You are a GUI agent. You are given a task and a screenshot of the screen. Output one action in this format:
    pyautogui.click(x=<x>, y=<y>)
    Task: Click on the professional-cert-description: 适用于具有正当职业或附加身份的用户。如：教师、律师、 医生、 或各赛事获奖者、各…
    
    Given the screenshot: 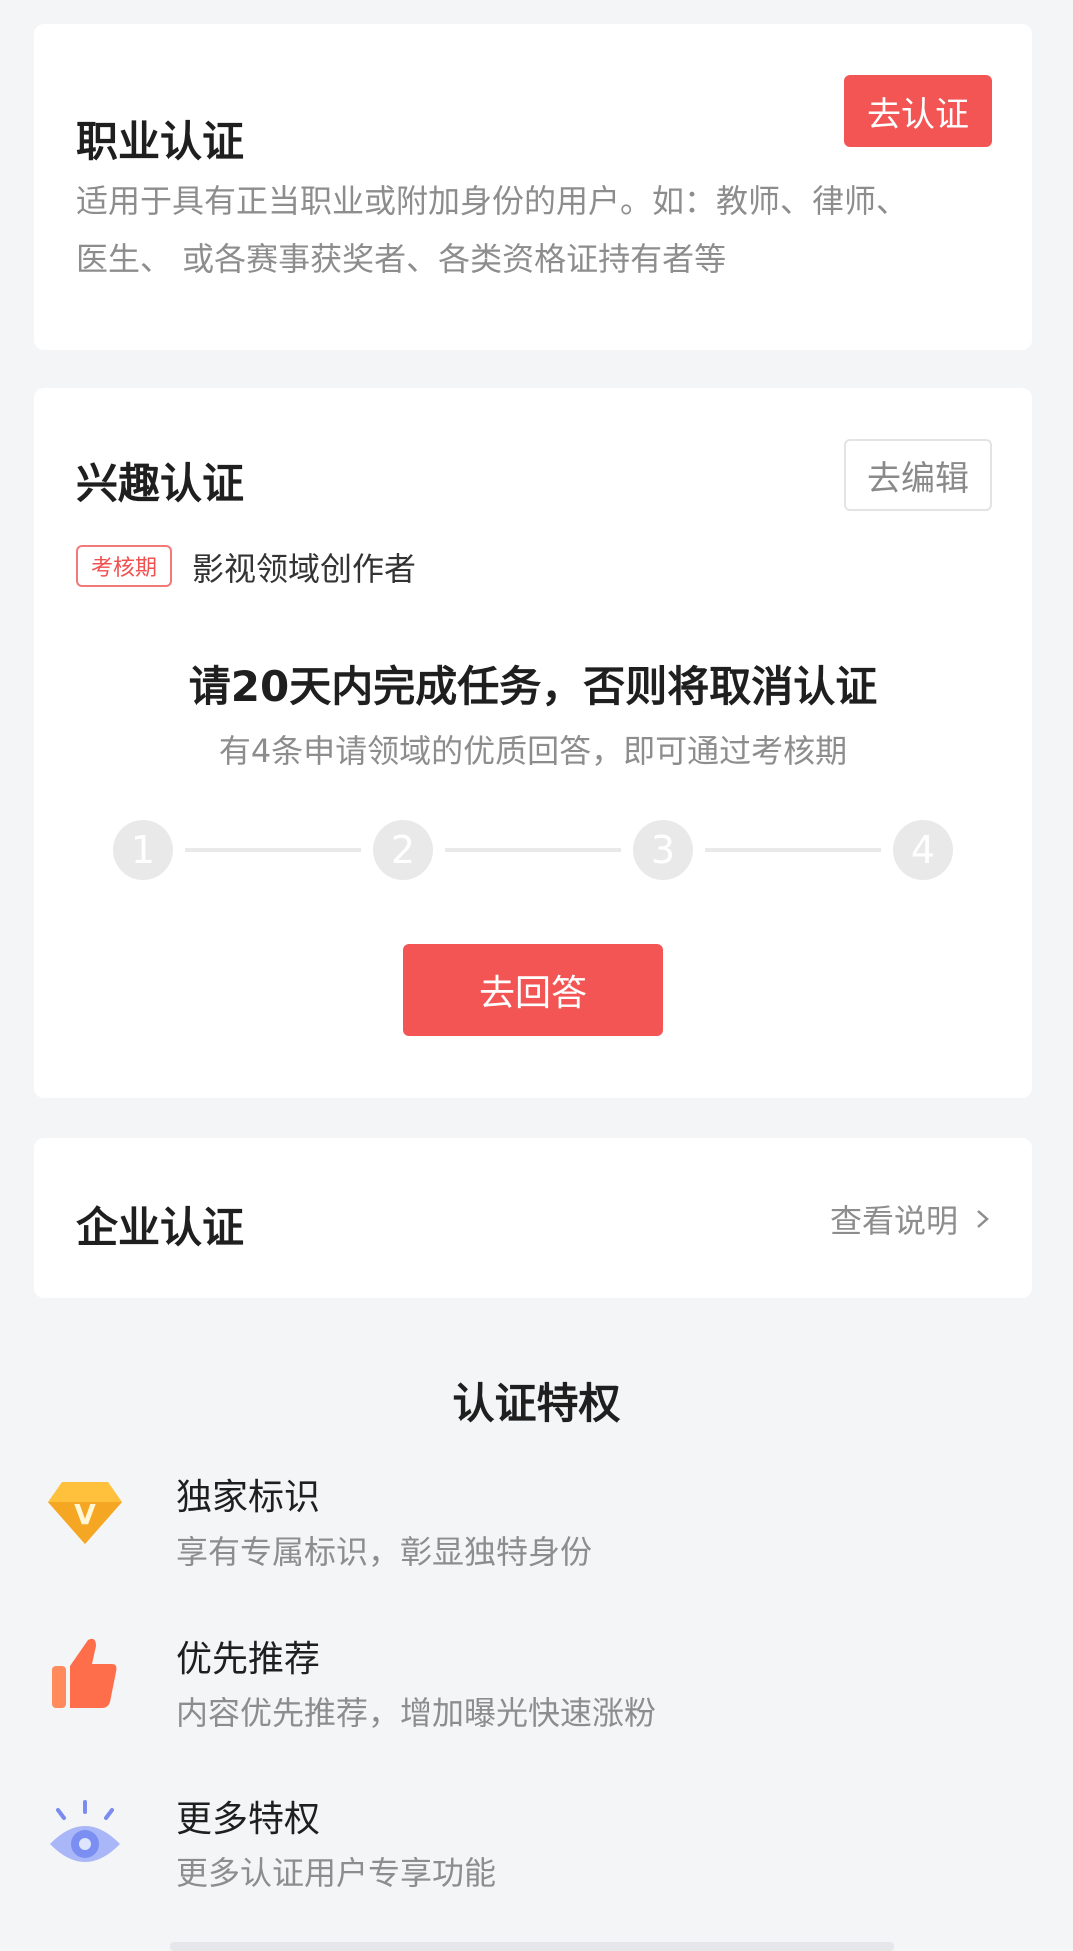 What is the action you would take?
    pyautogui.click(x=526, y=230)
    